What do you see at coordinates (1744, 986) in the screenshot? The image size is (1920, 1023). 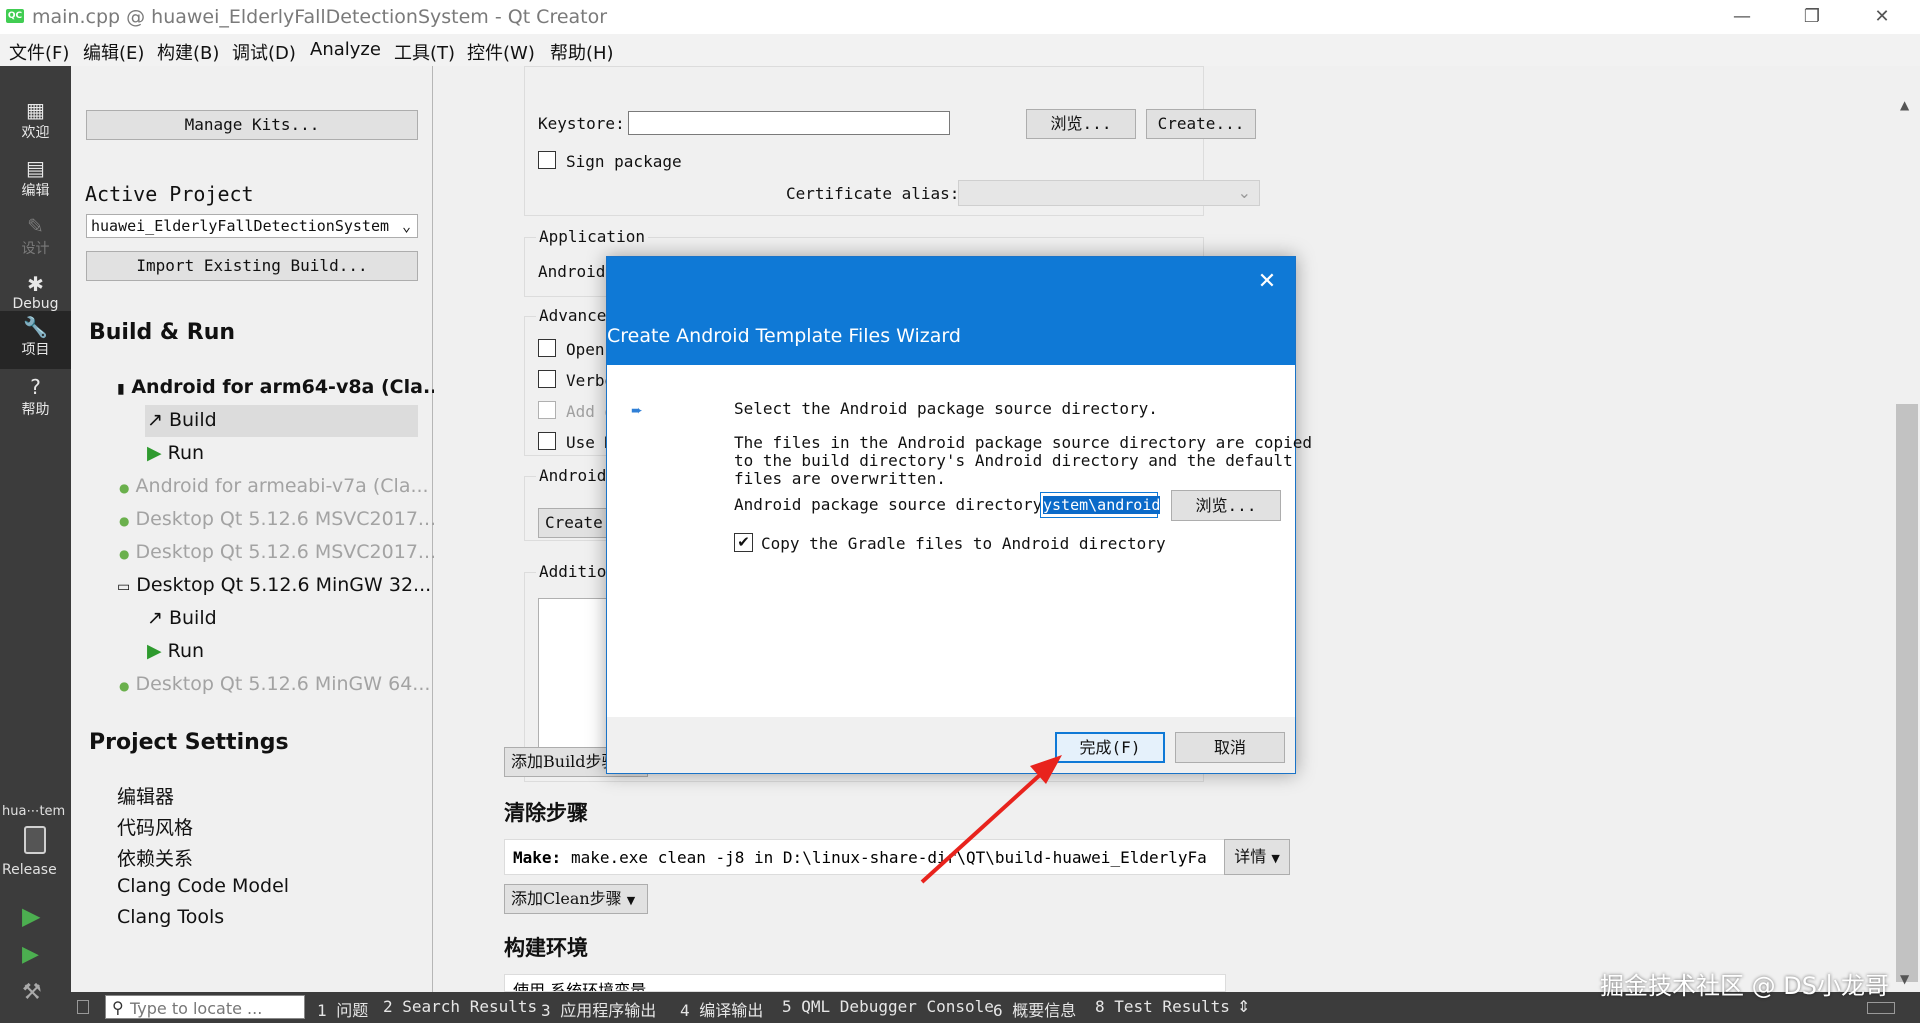 I see `watermark: 掘金技术社区 @ DS小龙哥` at bounding box center [1744, 986].